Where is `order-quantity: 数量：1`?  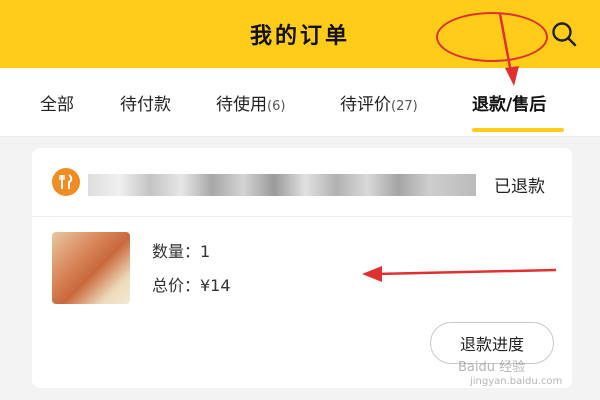 order-quantity: 数量：1 is located at coordinates (181, 251).